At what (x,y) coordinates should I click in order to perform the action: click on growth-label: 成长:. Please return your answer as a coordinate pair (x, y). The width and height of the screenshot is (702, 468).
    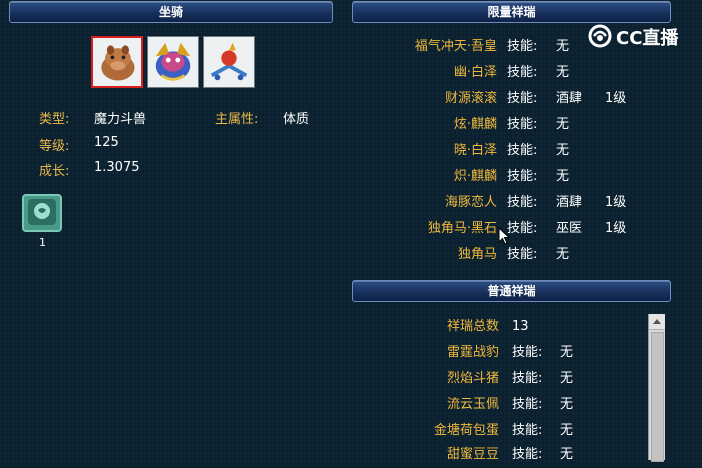
    Looking at the image, I should click on (54, 171).